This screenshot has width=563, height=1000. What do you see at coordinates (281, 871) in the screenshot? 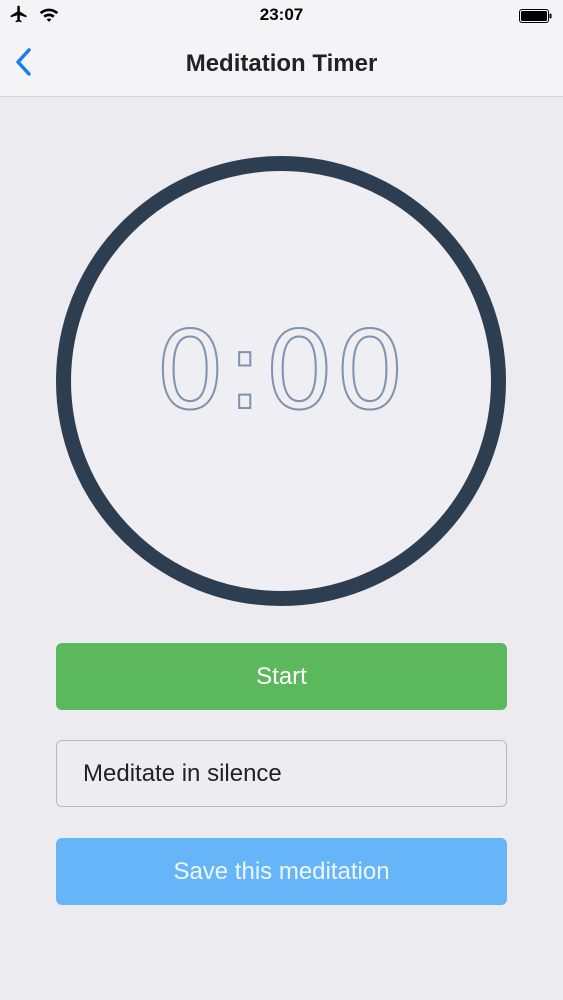
I see `save-meditation-button: Save this meditation` at bounding box center [281, 871].